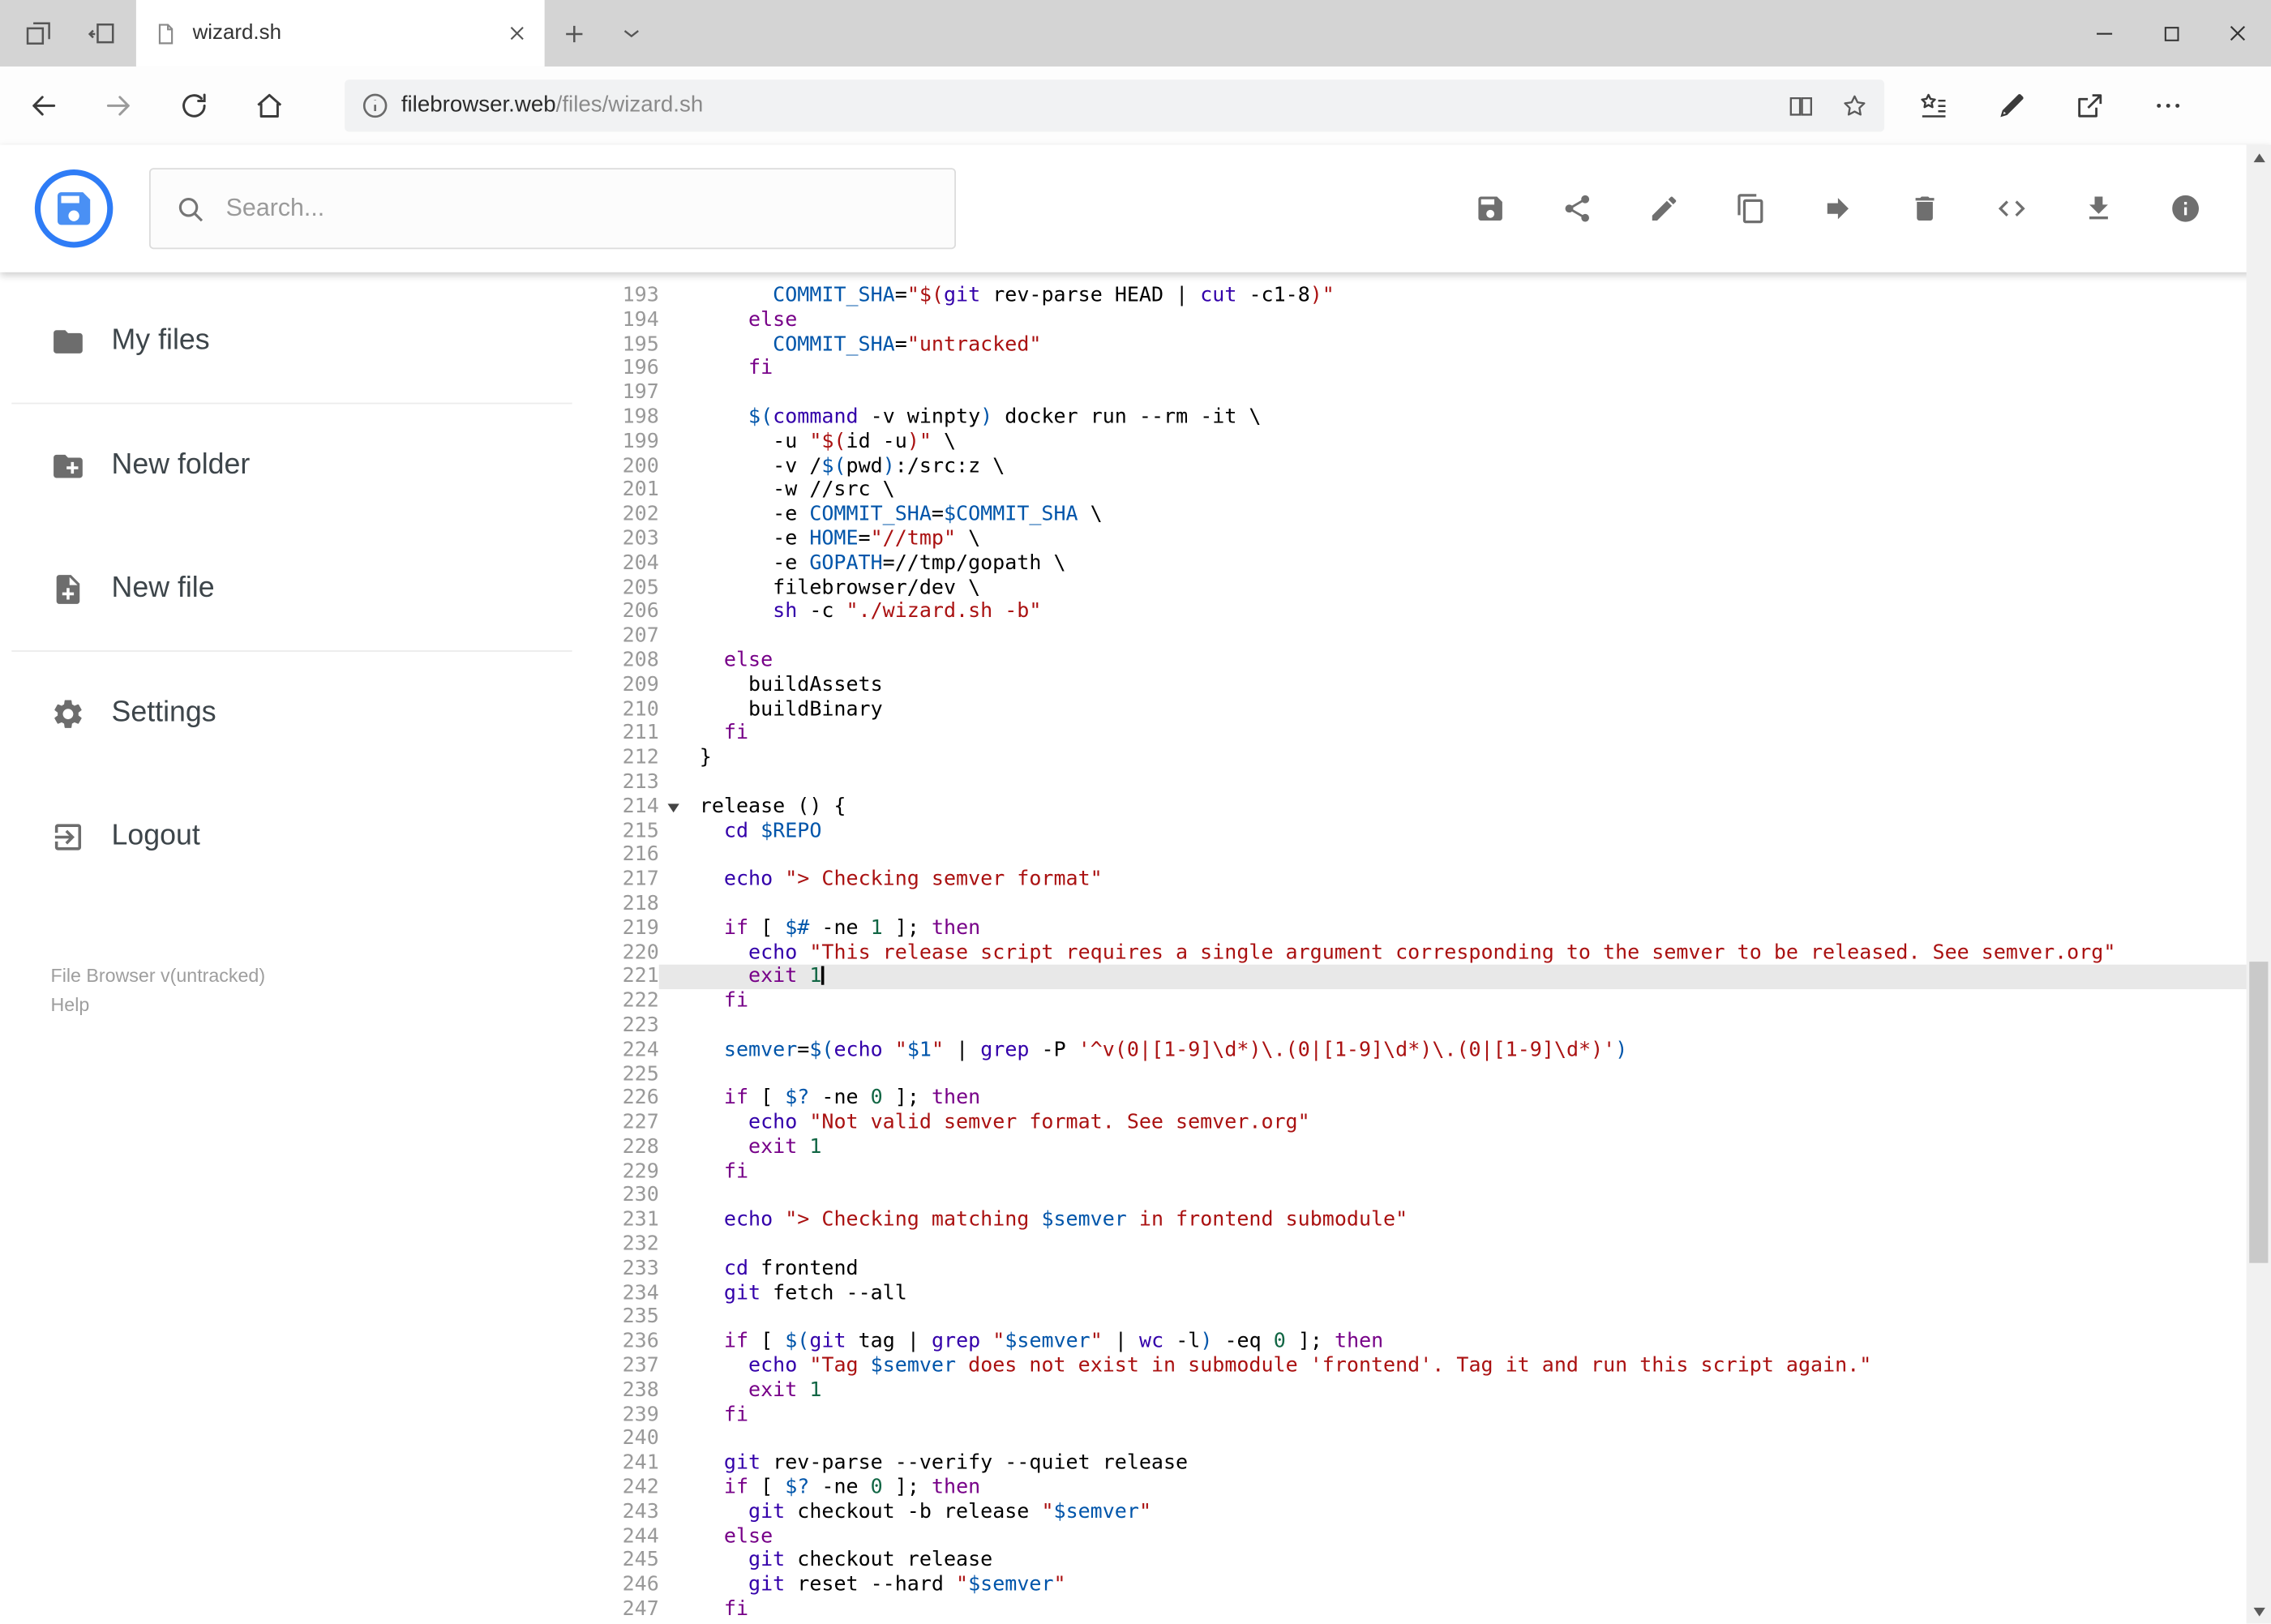  What do you see at coordinates (1427, 1147) in the screenshot?
I see `code-line: 228 exit 1` at bounding box center [1427, 1147].